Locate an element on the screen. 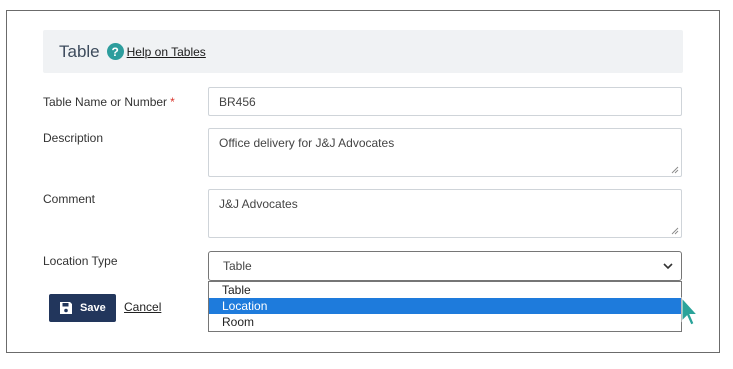 The width and height of the screenshot is (733, 369). description-textarea: Office delivery for J&J Advocates is located at coordinates (445, 152).